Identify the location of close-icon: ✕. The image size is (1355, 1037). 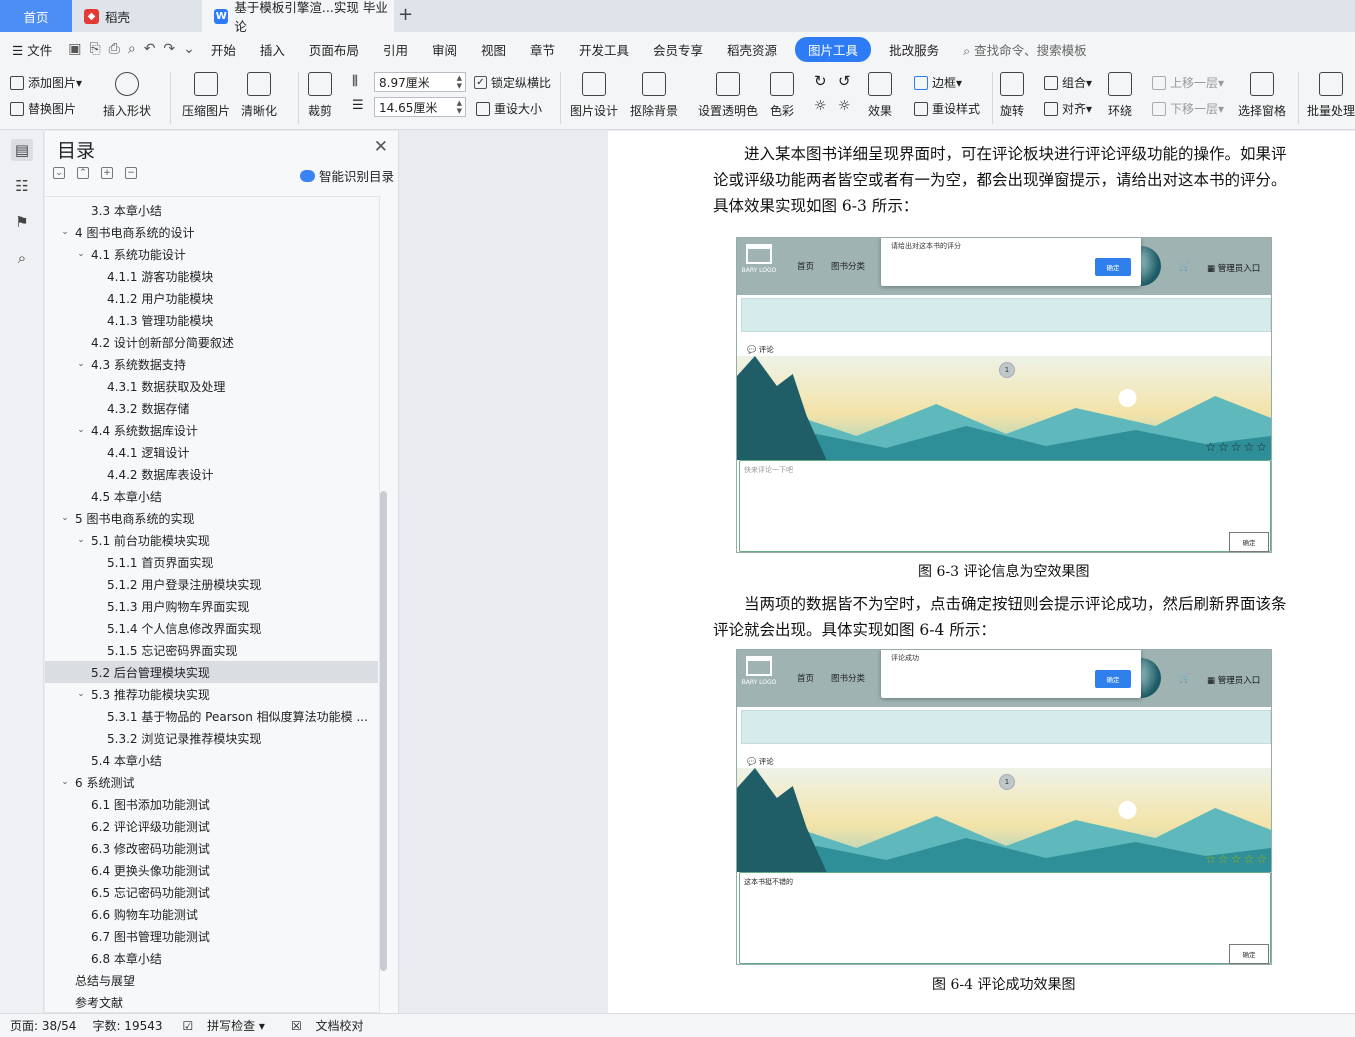
(381, 147).